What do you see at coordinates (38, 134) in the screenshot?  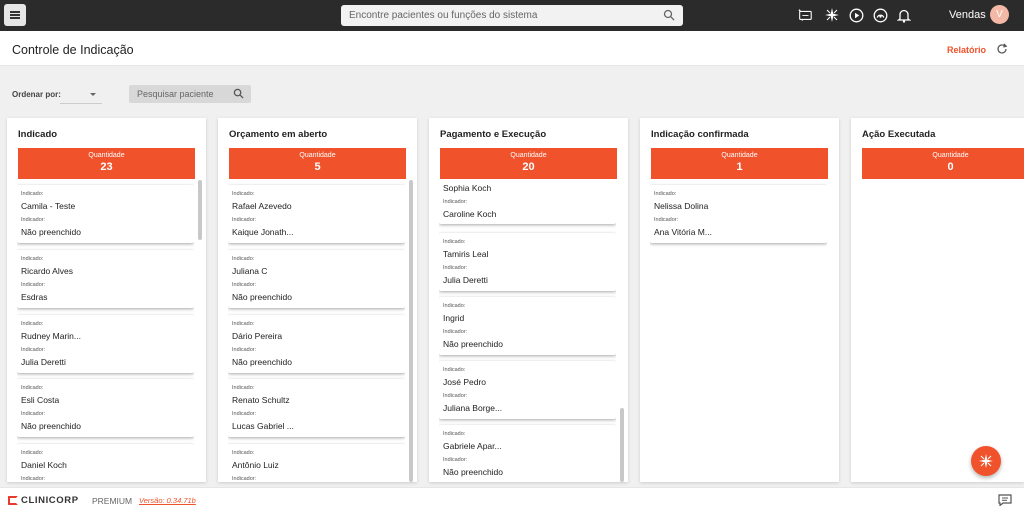 I see `column-title: Indicado` at bounding box center [38, 134].